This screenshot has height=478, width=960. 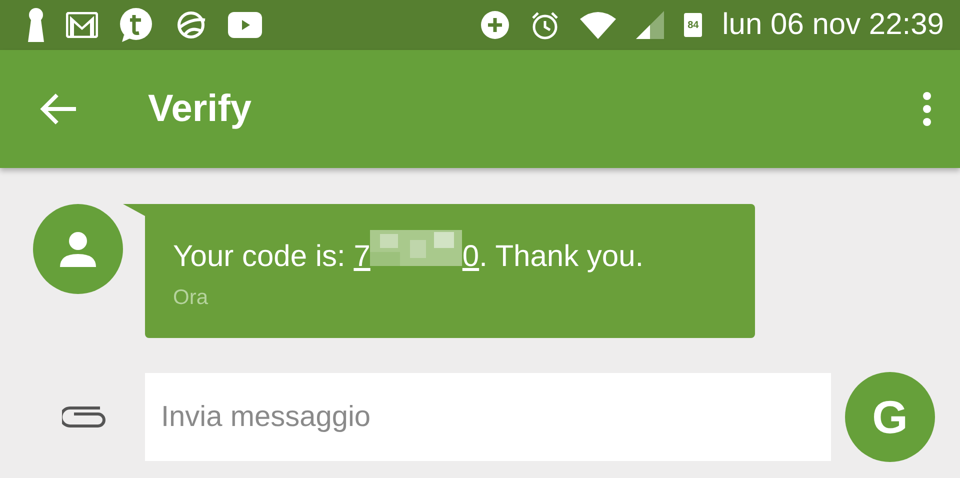 I want to click on wifi-icon, so click(x=598, y=25).